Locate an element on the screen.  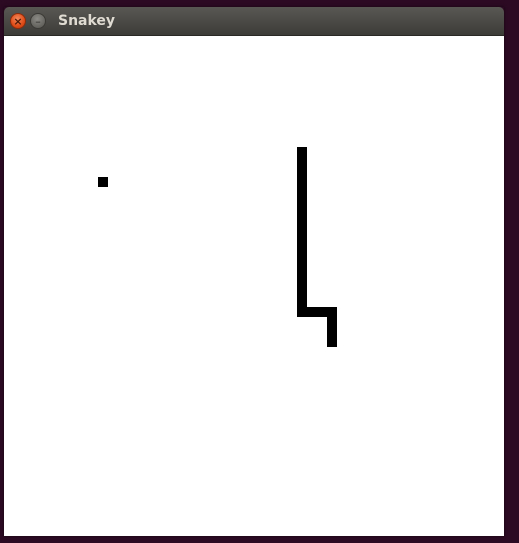
snake-head-segment is located at coordinates (332, 342).